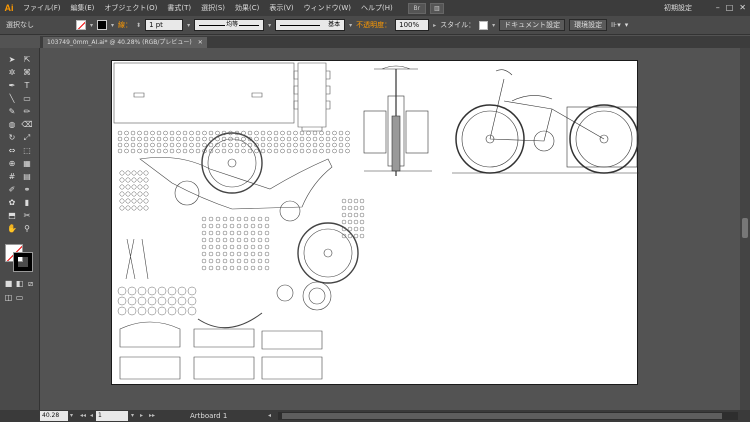  Describe the element at coordinates (27, 125) in the screenshot. I see `eraser-tool-icon: ⌫` at that location.